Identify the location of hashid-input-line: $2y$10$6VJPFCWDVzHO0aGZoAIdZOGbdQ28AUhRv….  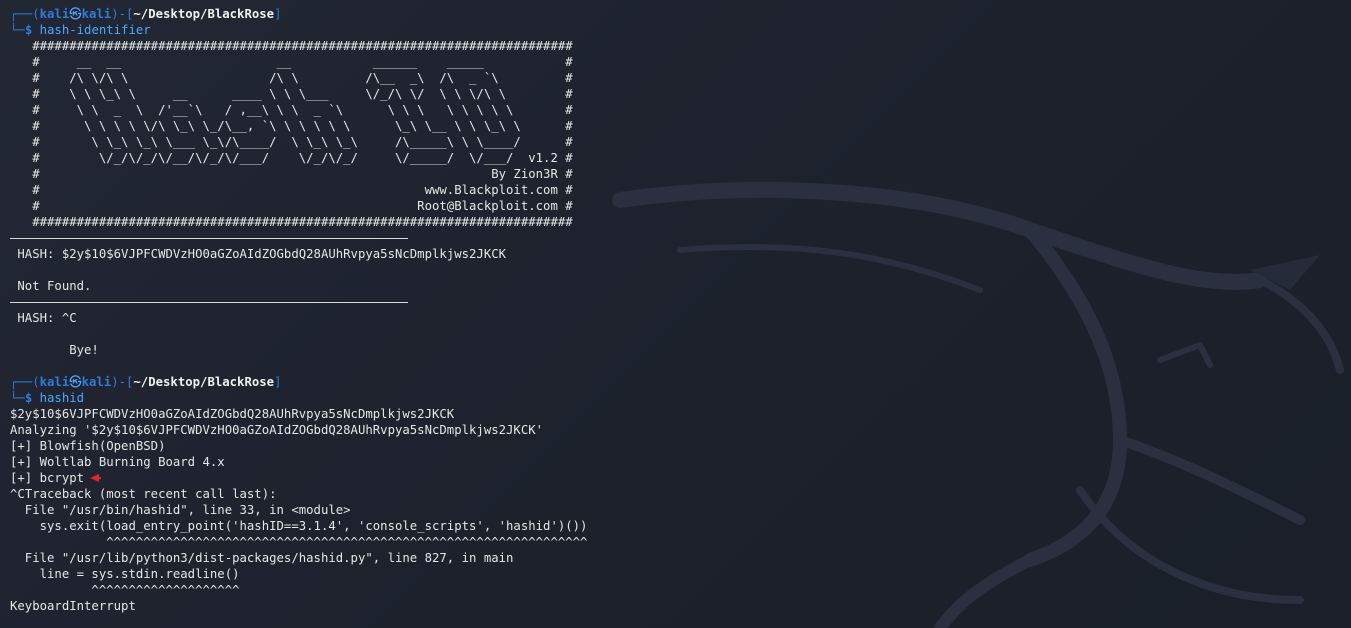
(232, 414).